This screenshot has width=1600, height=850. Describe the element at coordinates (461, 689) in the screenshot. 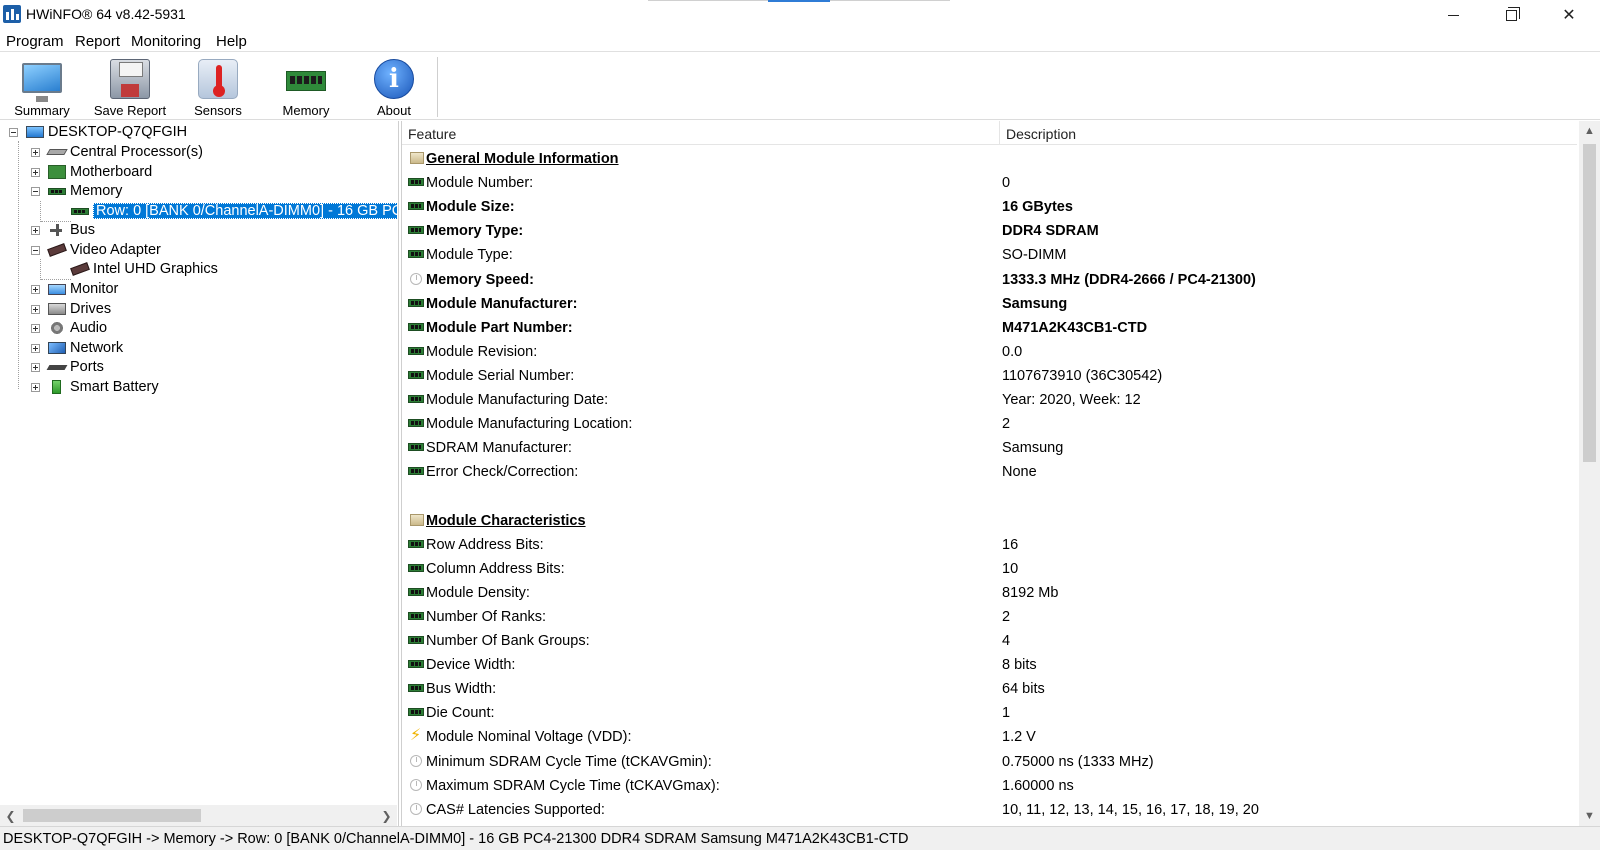

I see `feature-label: Bus Width:` at that location.